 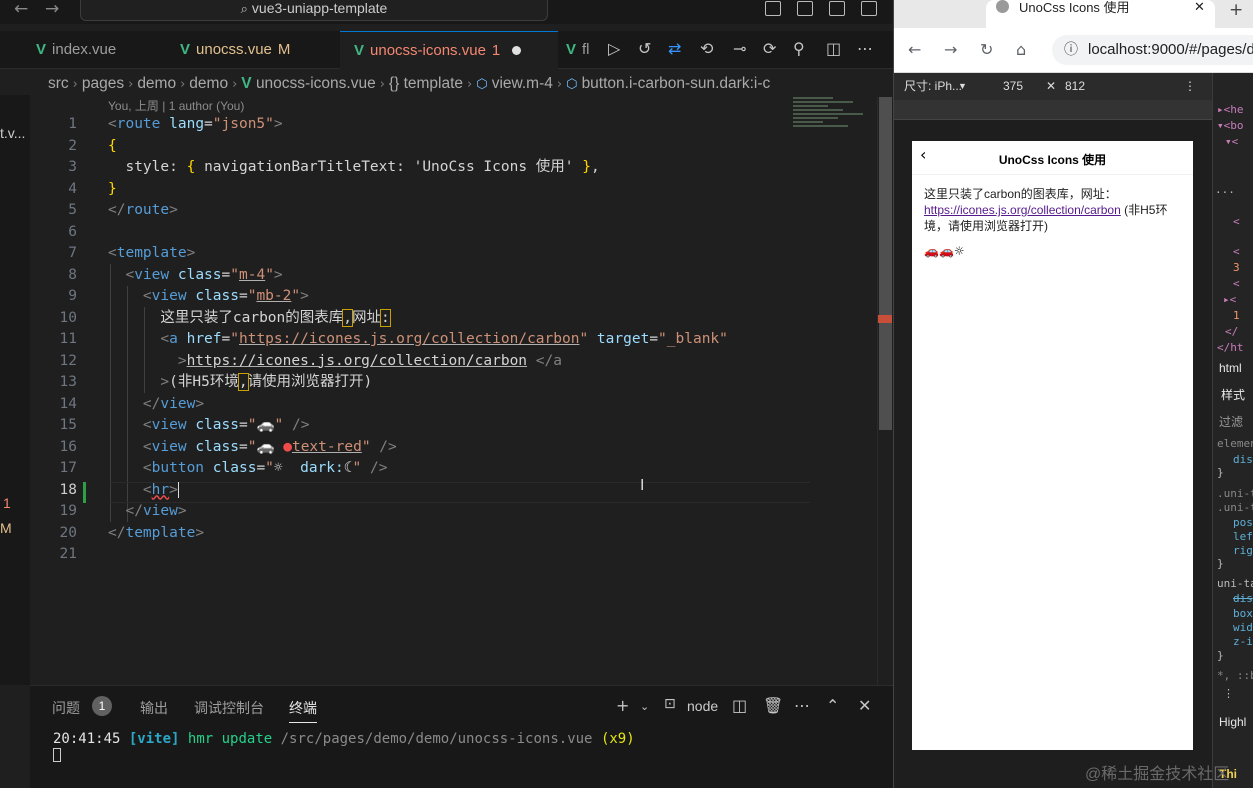 What do you see at coordinates (1229, 299) in the screenshot?
I see `dom-node: ▸<` at bounding box center [1229, 299].